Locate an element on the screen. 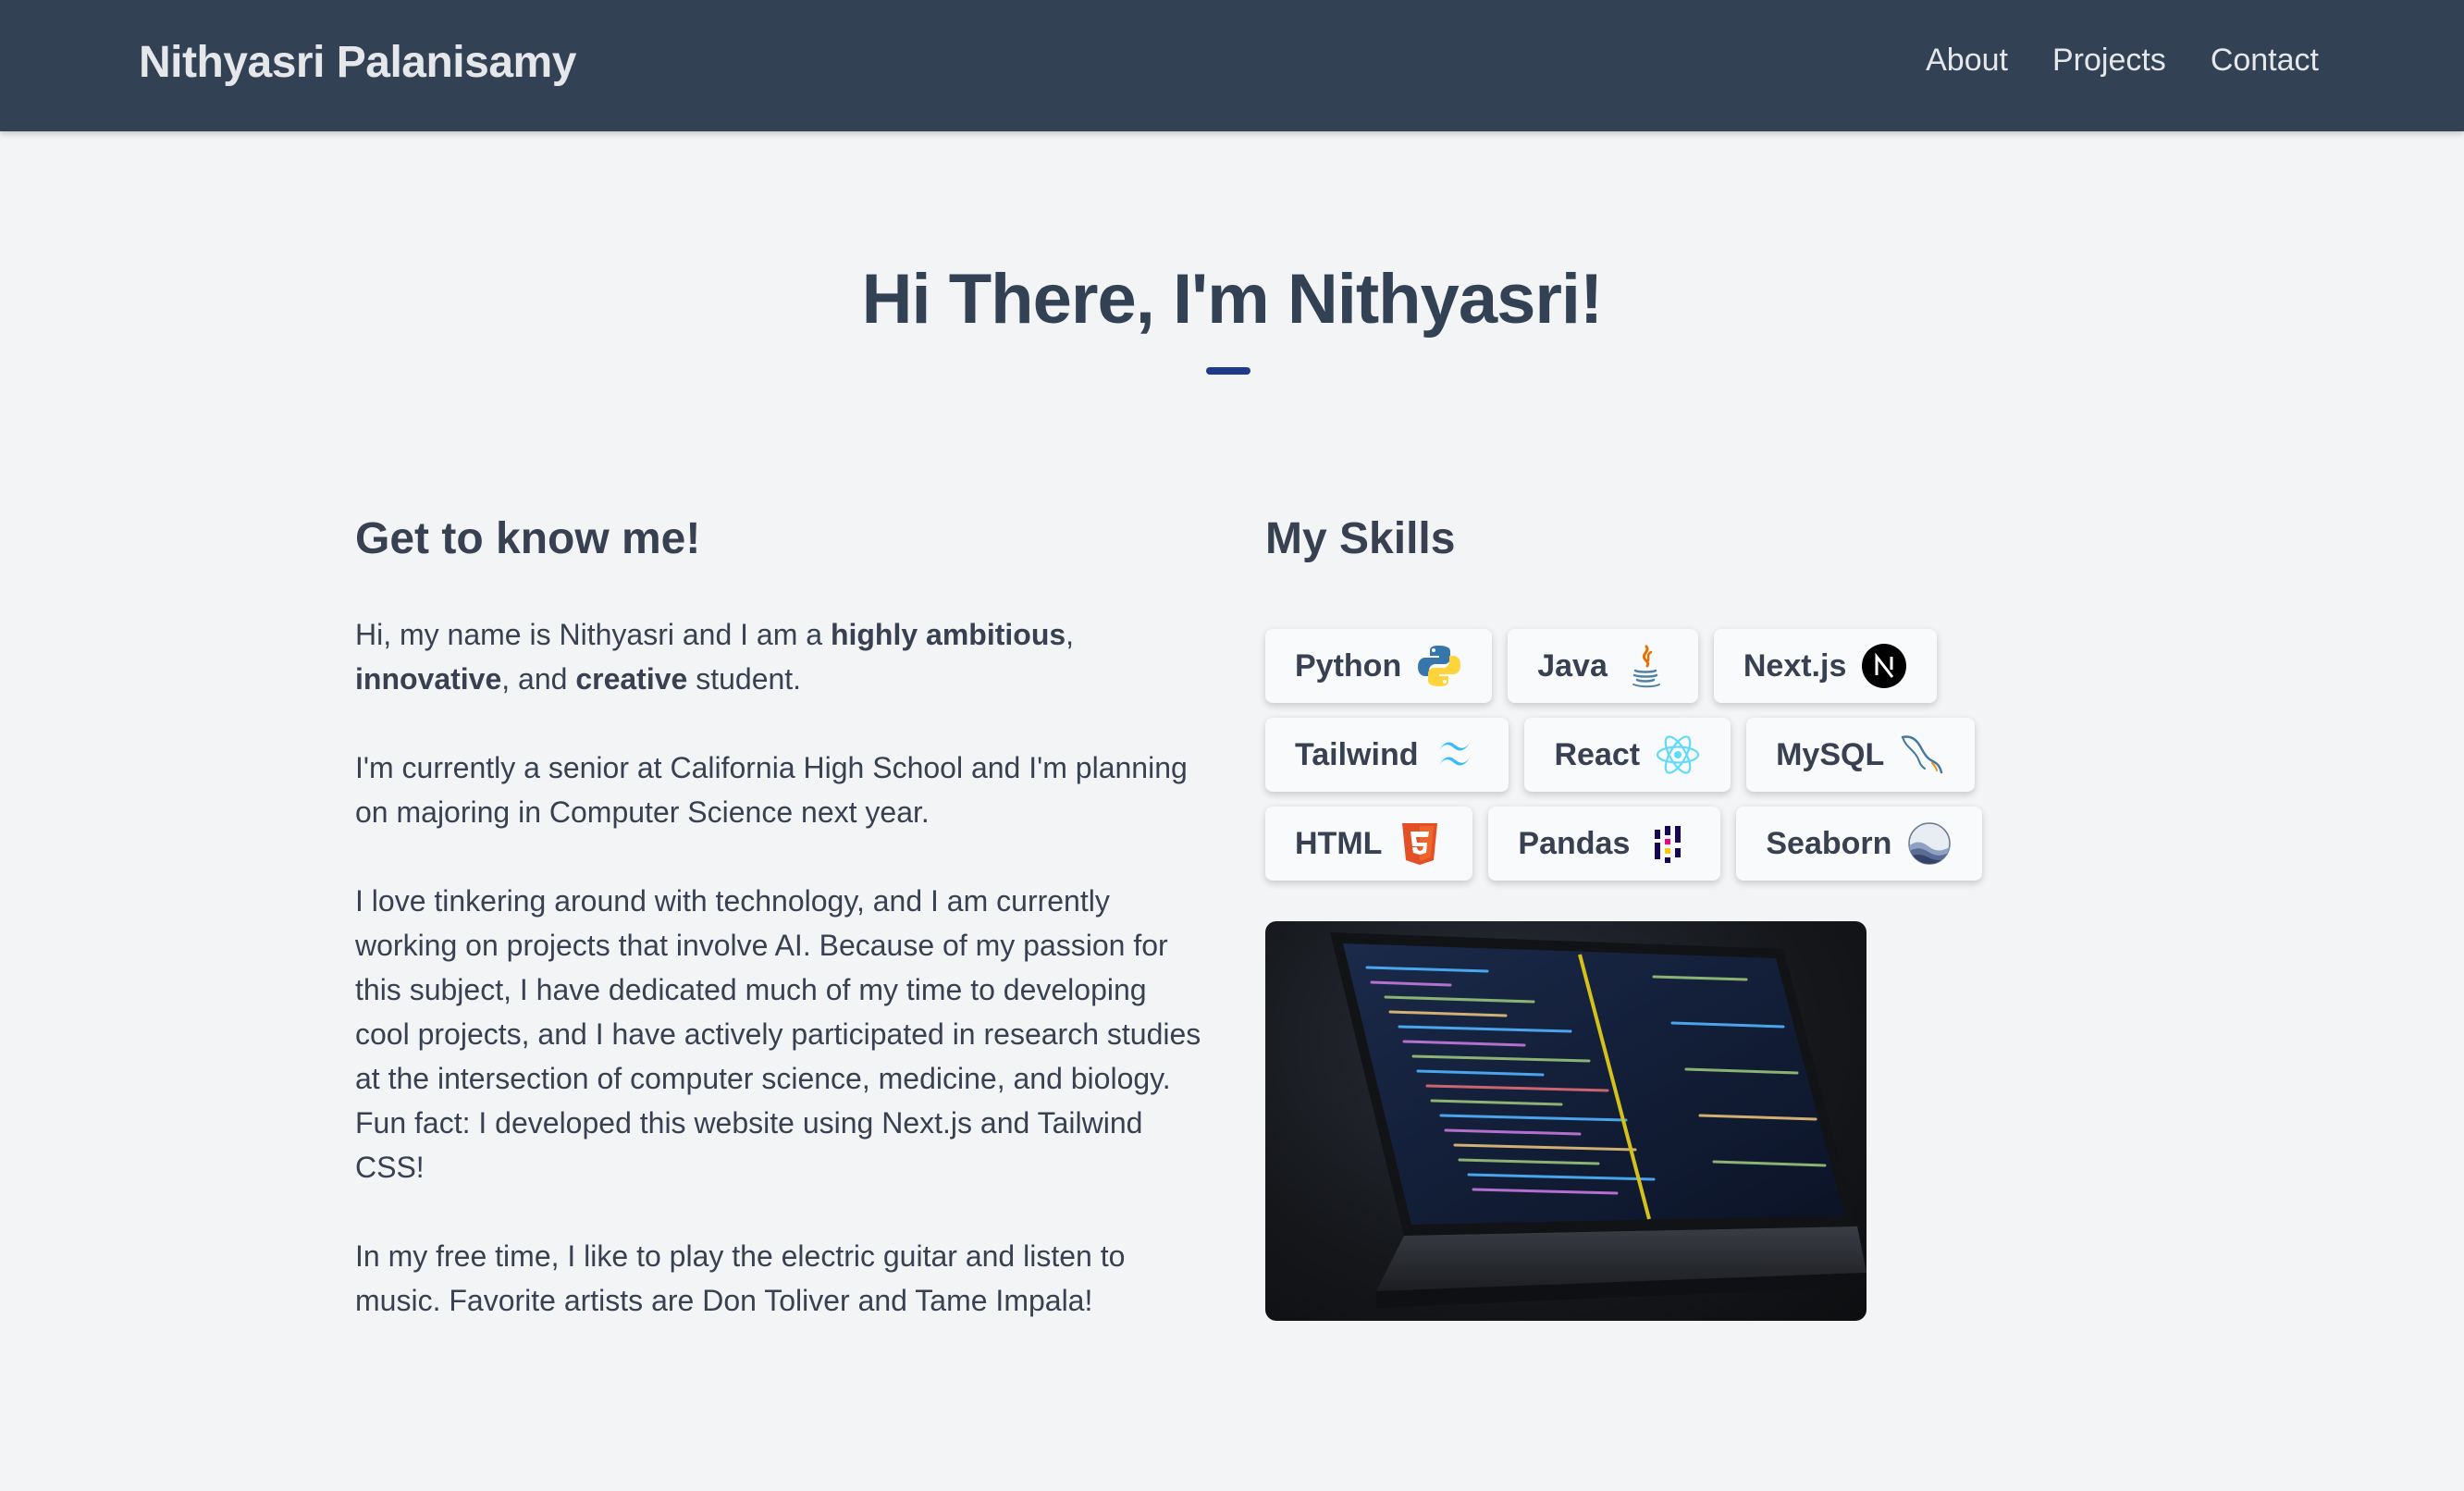 The height and width of the screenshot is (1491, 2464). skills-heading: My Skills is located at coordinates (1360, 538).